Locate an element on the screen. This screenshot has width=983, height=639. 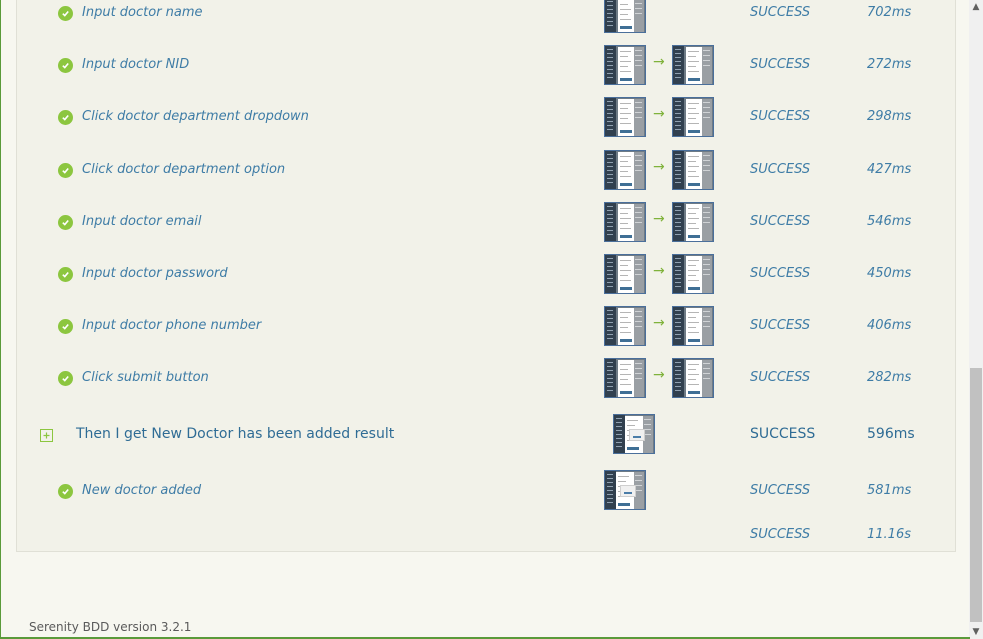
serenity-version-footer: Serenity BDD version 3.2.1 is located at coordinates (110, 627).